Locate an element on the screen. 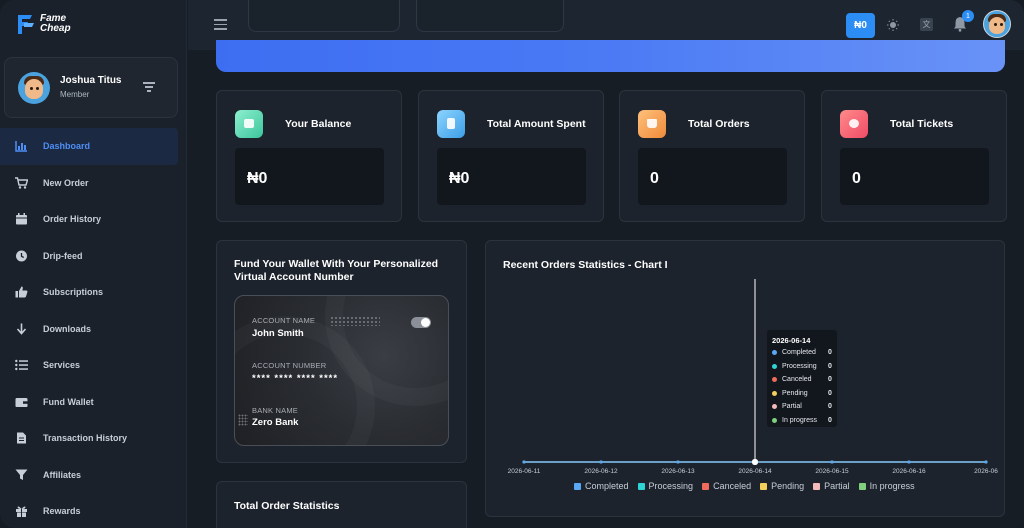  stat-value: ₦0 is located at coordinates (257, 178).